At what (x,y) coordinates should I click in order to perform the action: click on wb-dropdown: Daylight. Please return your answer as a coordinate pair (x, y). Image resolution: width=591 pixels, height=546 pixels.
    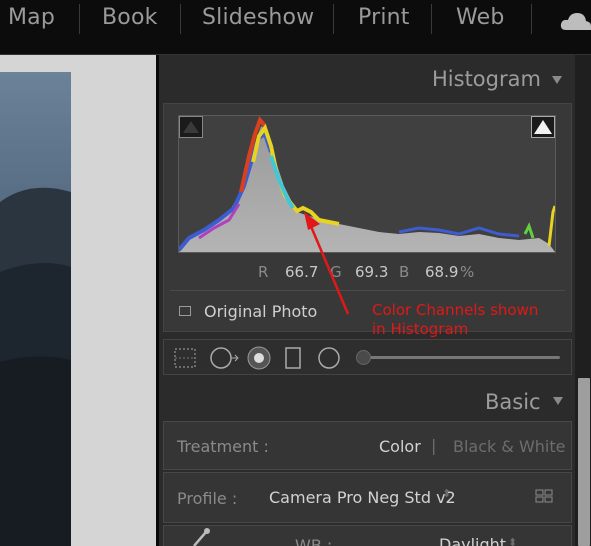
    Looking at the image, I should click on (472, 540).